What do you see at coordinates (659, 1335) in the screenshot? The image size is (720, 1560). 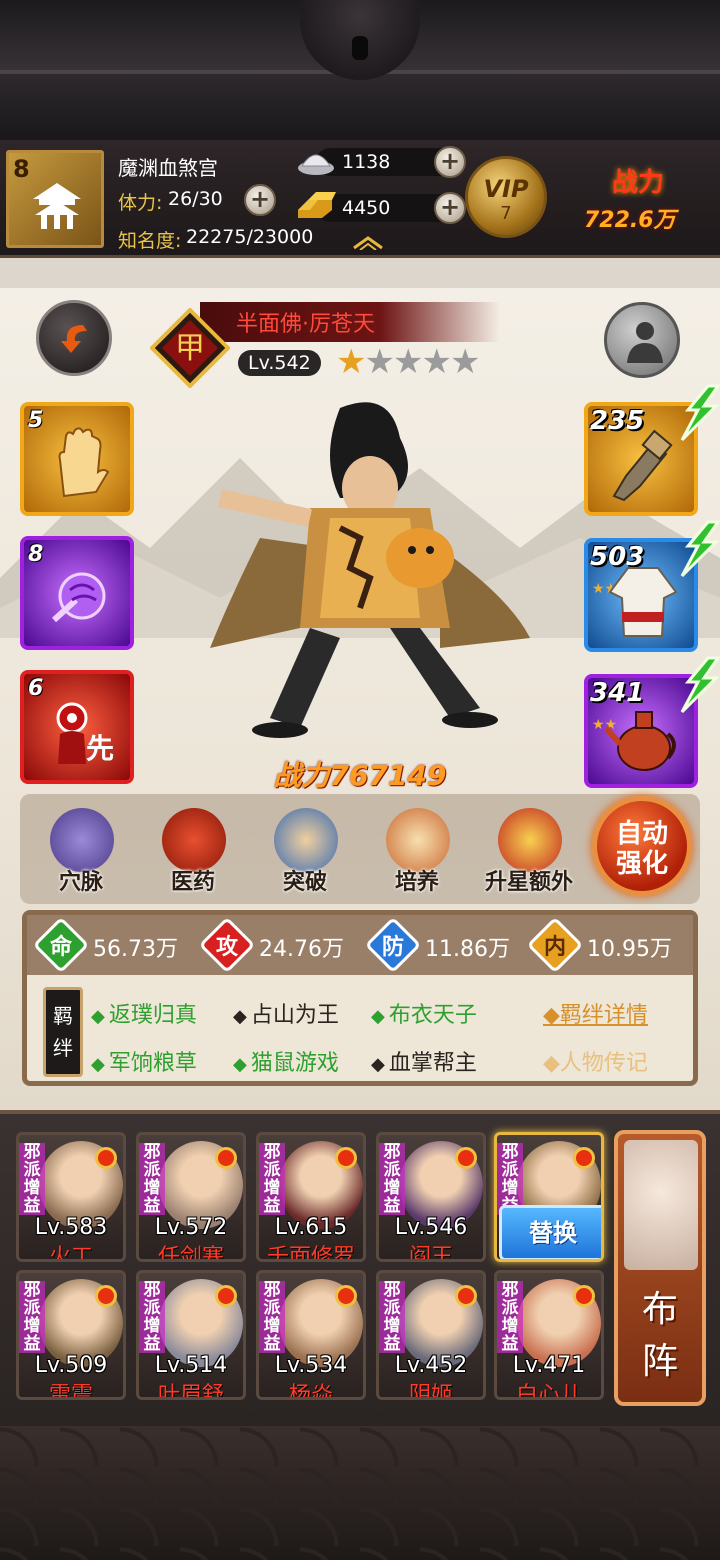 I see `formation-label: 布 阵` at bounding box center [659, 1335].